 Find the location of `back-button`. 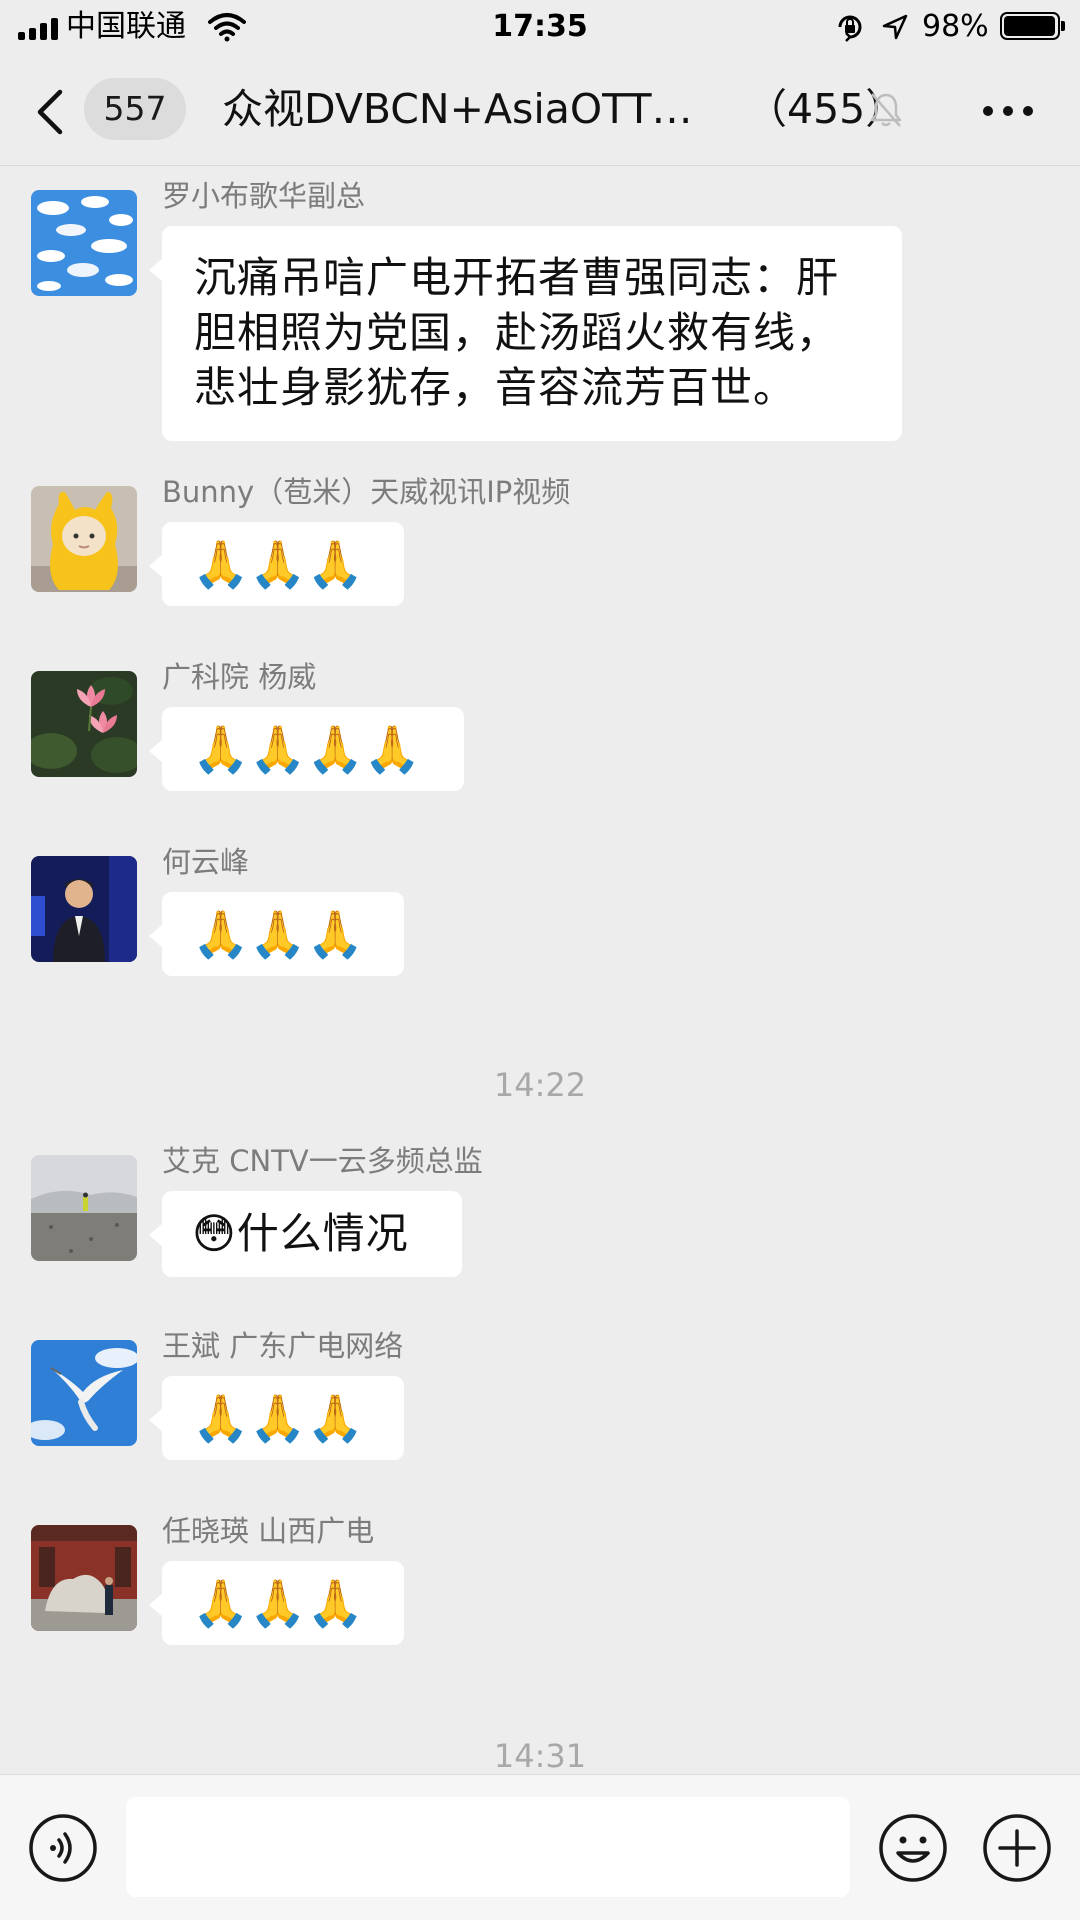

back-button is located at coordinates (50, 112).